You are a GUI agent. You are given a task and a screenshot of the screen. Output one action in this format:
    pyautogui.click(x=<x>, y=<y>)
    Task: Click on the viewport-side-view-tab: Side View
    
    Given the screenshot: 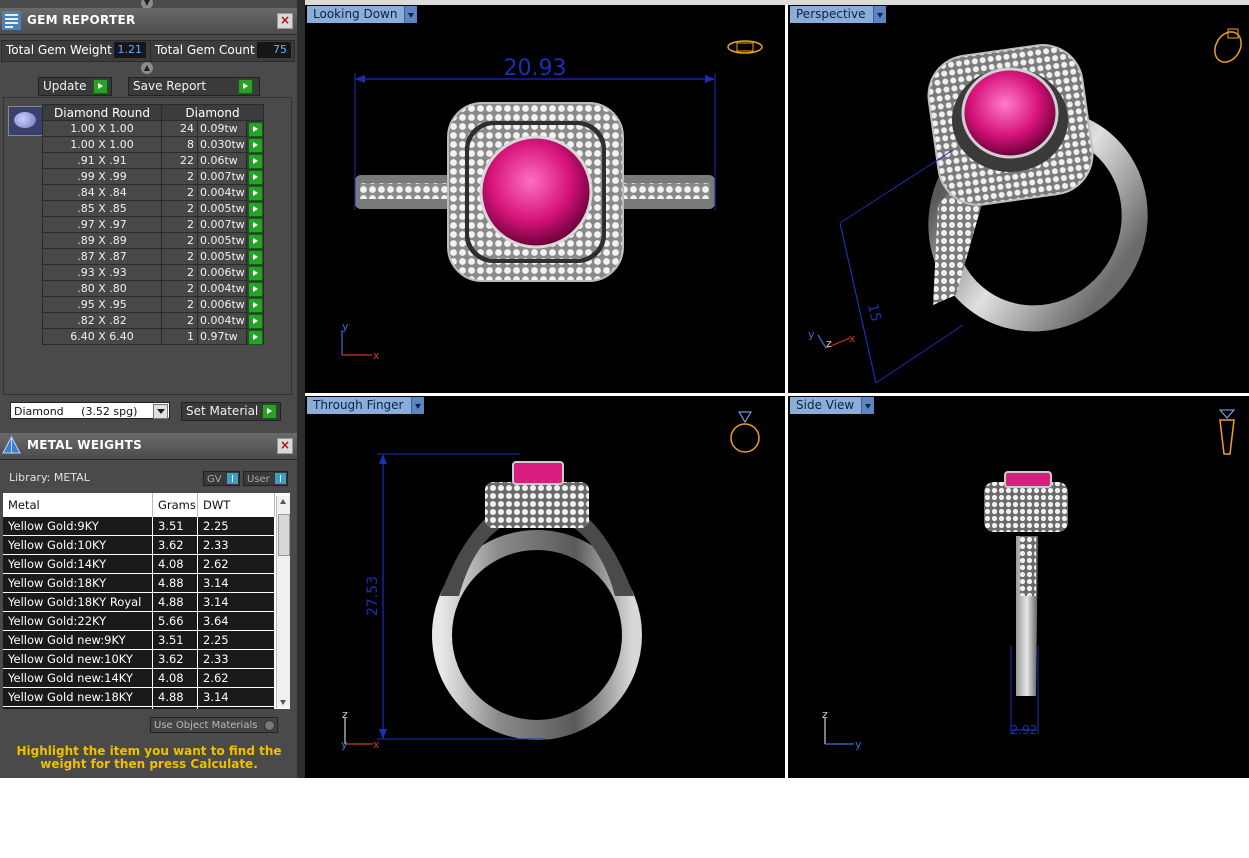 What is the action you would take?
    pyautogui.click(x=832, y=405)
    